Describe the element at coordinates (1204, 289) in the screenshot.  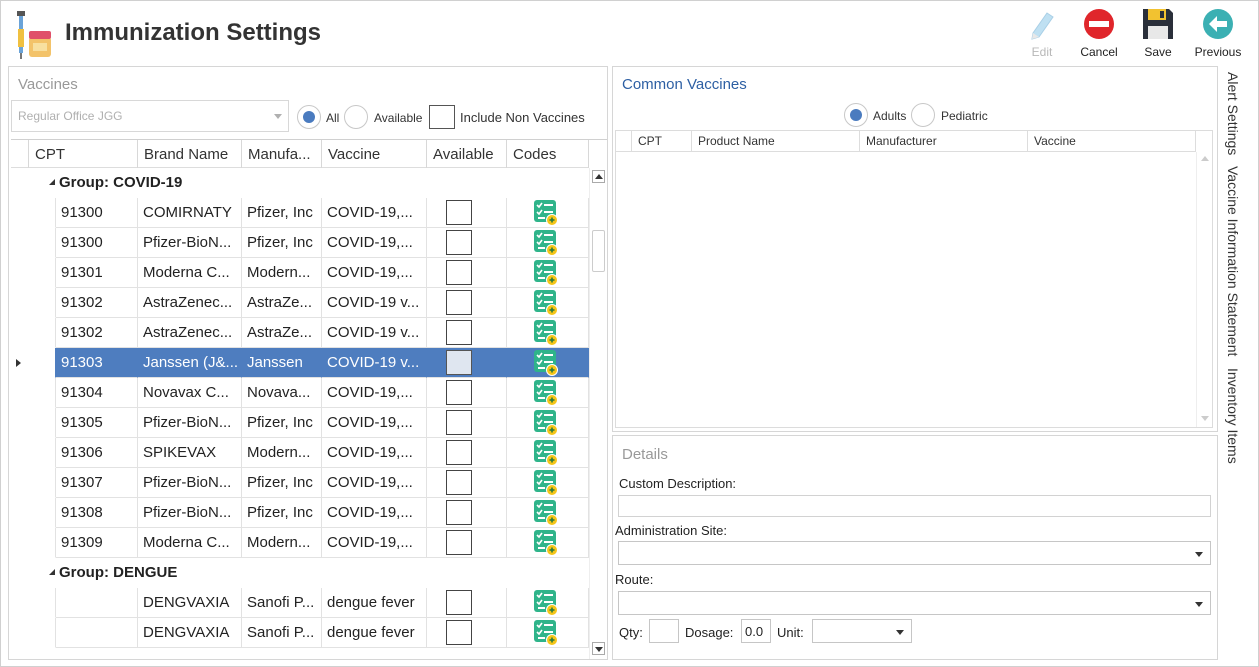
I see `common-scrollbar` at that location.